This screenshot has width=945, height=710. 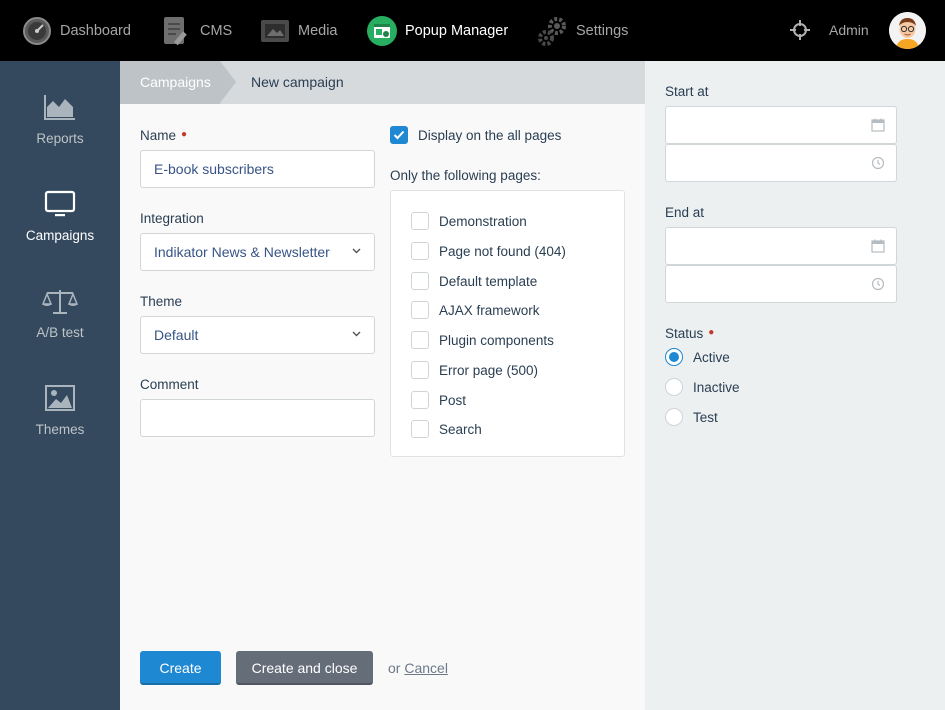 What do you see at coordinates (382, 31) in the screenshot?
I see `popup-window-icon` at bounding box center [382, 31].